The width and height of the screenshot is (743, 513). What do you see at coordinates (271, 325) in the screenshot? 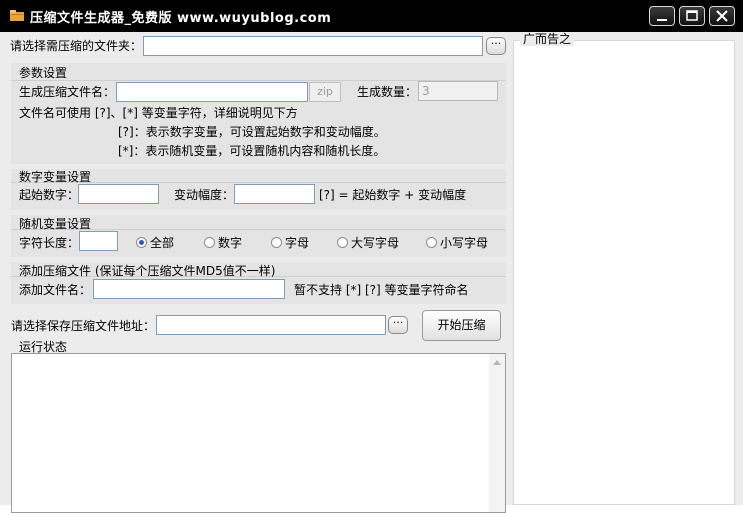
I see `save-path-input` at bounding box center [271, 325].